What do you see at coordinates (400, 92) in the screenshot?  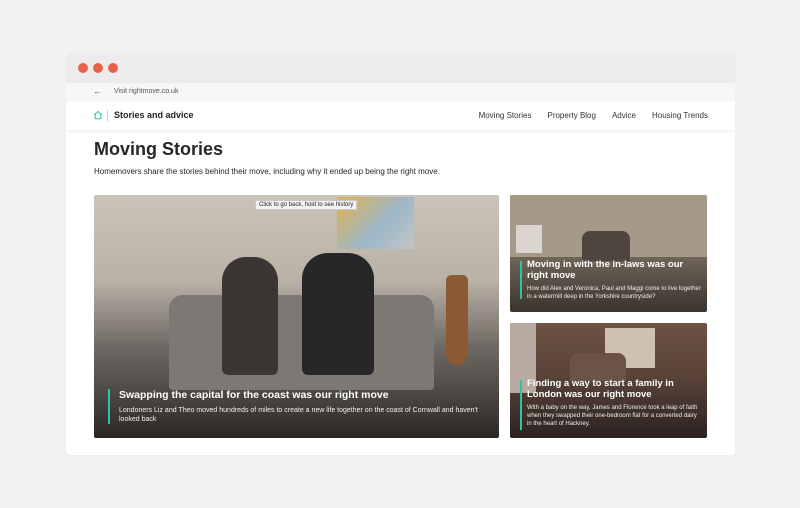 I see `visit-bar: ← Visit rightmove.co.uk` at bounding box center [400, 92].